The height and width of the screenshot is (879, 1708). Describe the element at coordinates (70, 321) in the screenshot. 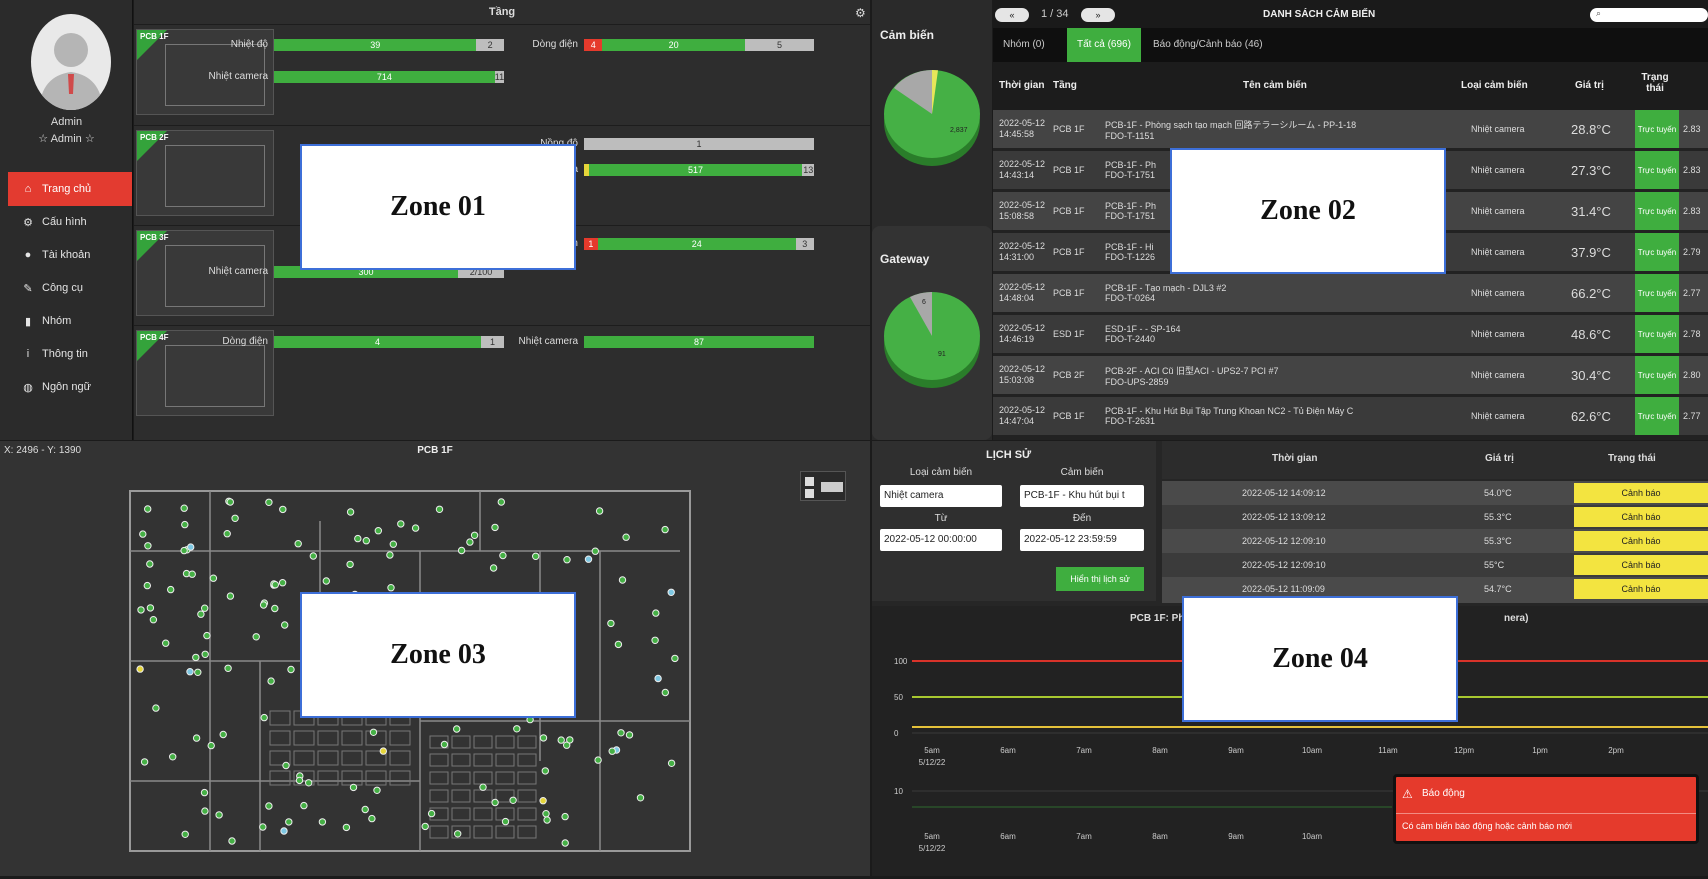

I see `sidebar-item-4: ▮ Nhóm` at that location.